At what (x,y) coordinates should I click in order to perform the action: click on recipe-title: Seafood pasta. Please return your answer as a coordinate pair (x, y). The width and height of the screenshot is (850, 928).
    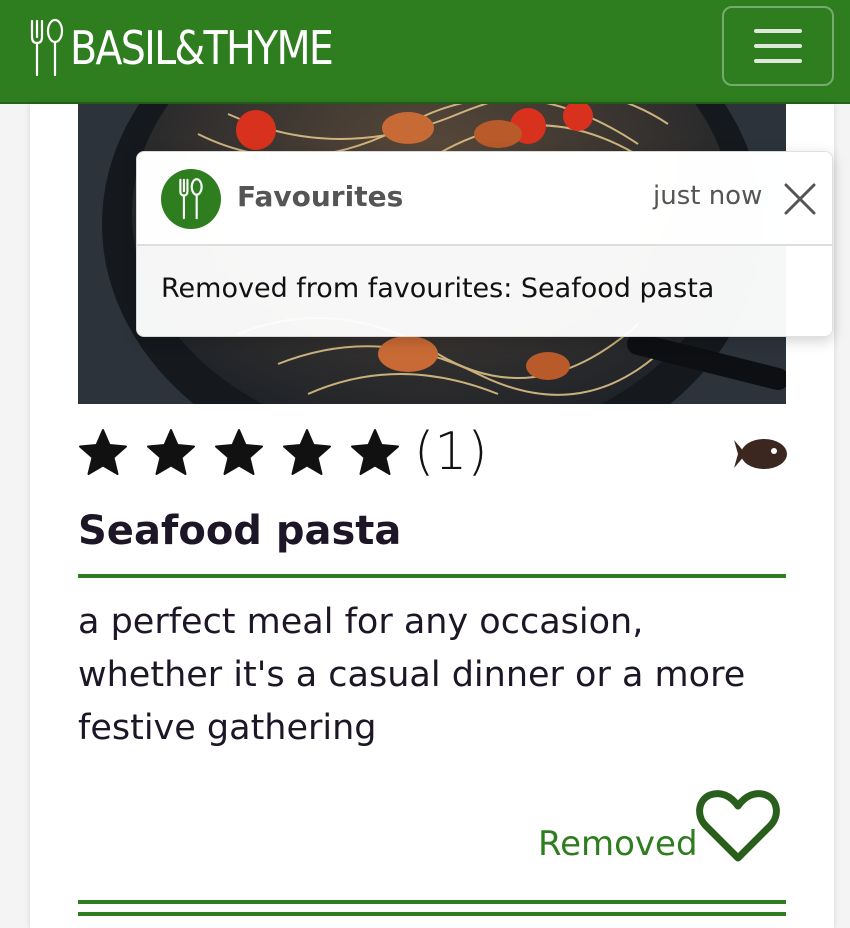
    Looking at the image, I should click on (240, 531).